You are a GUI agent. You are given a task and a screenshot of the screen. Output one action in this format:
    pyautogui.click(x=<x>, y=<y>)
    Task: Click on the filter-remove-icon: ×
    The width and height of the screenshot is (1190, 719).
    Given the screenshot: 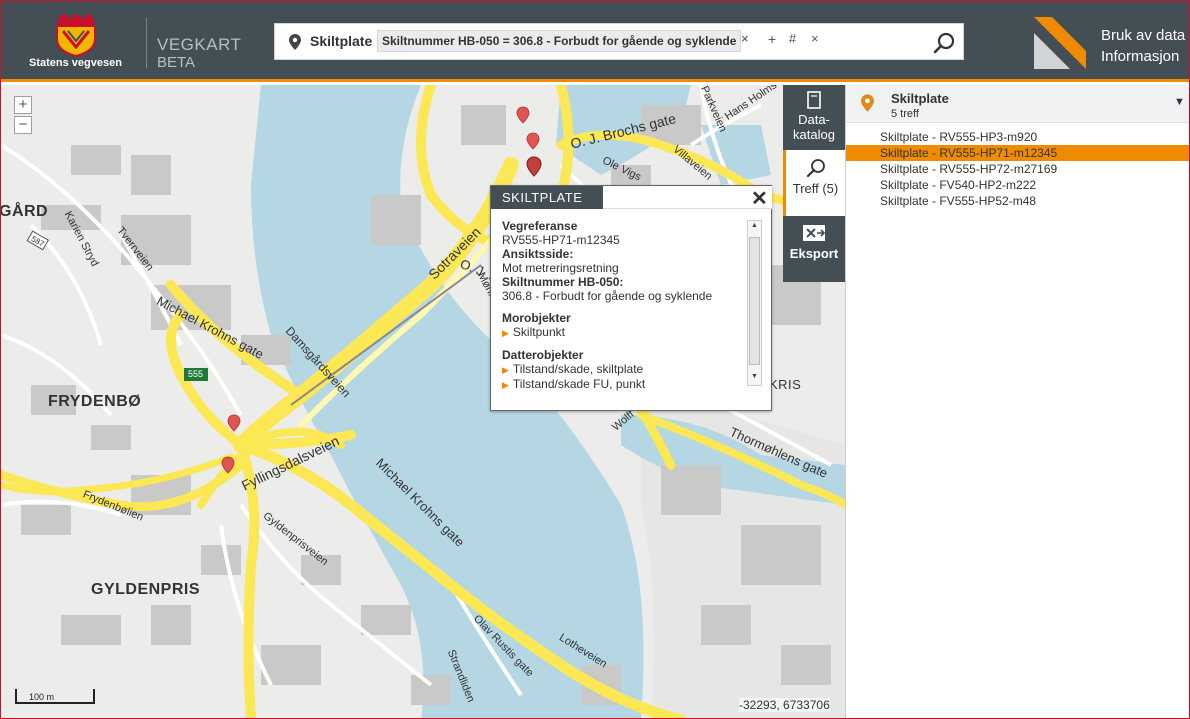 What is the action you would take?
    pyautogui.click(x=745, y=38)
    